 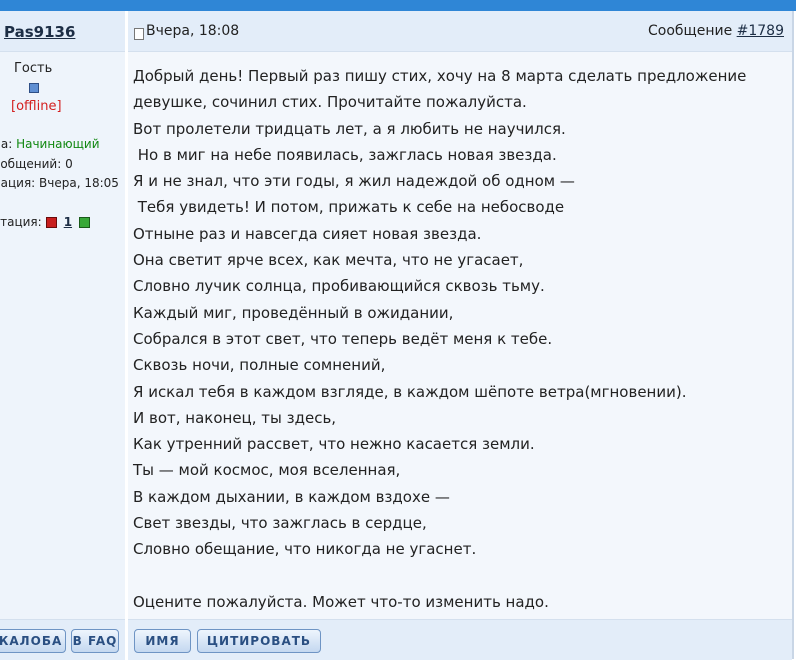 What do you see at coordinates (51, 222) in the screenshot?
I see `reputation-minus-icon` at bounding box center [51, 222].